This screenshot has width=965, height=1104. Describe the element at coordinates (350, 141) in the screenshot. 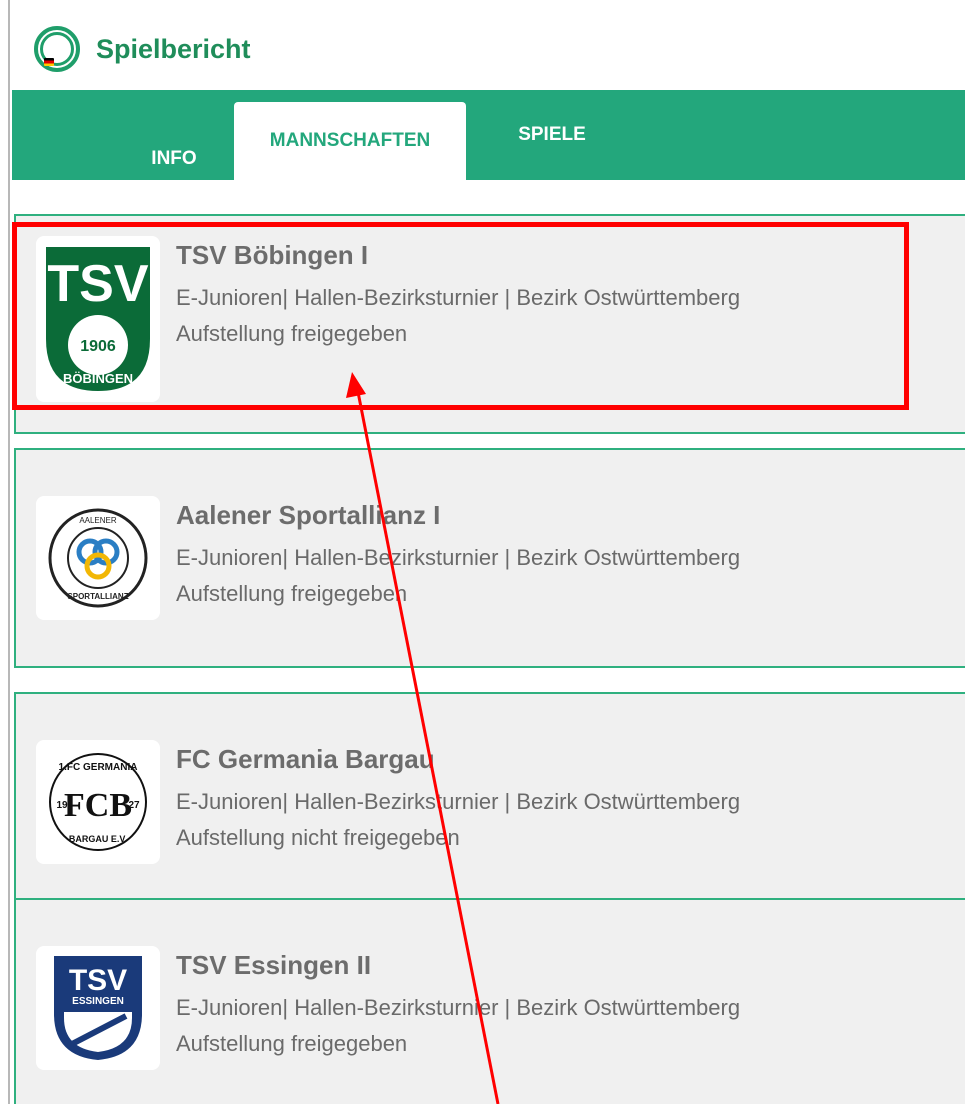

I see `tab-mannschaften: MANNSCHAFTEN` at that location.